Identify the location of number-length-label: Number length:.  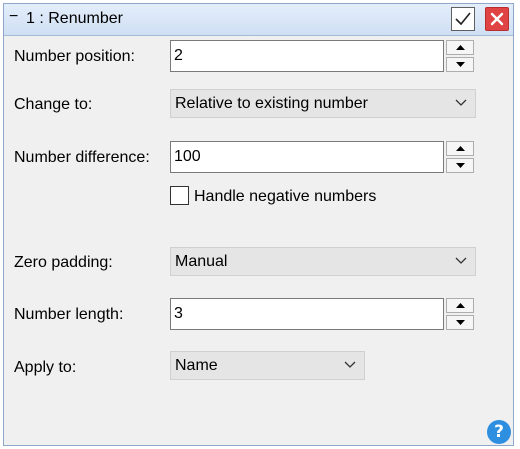
(69, 314).